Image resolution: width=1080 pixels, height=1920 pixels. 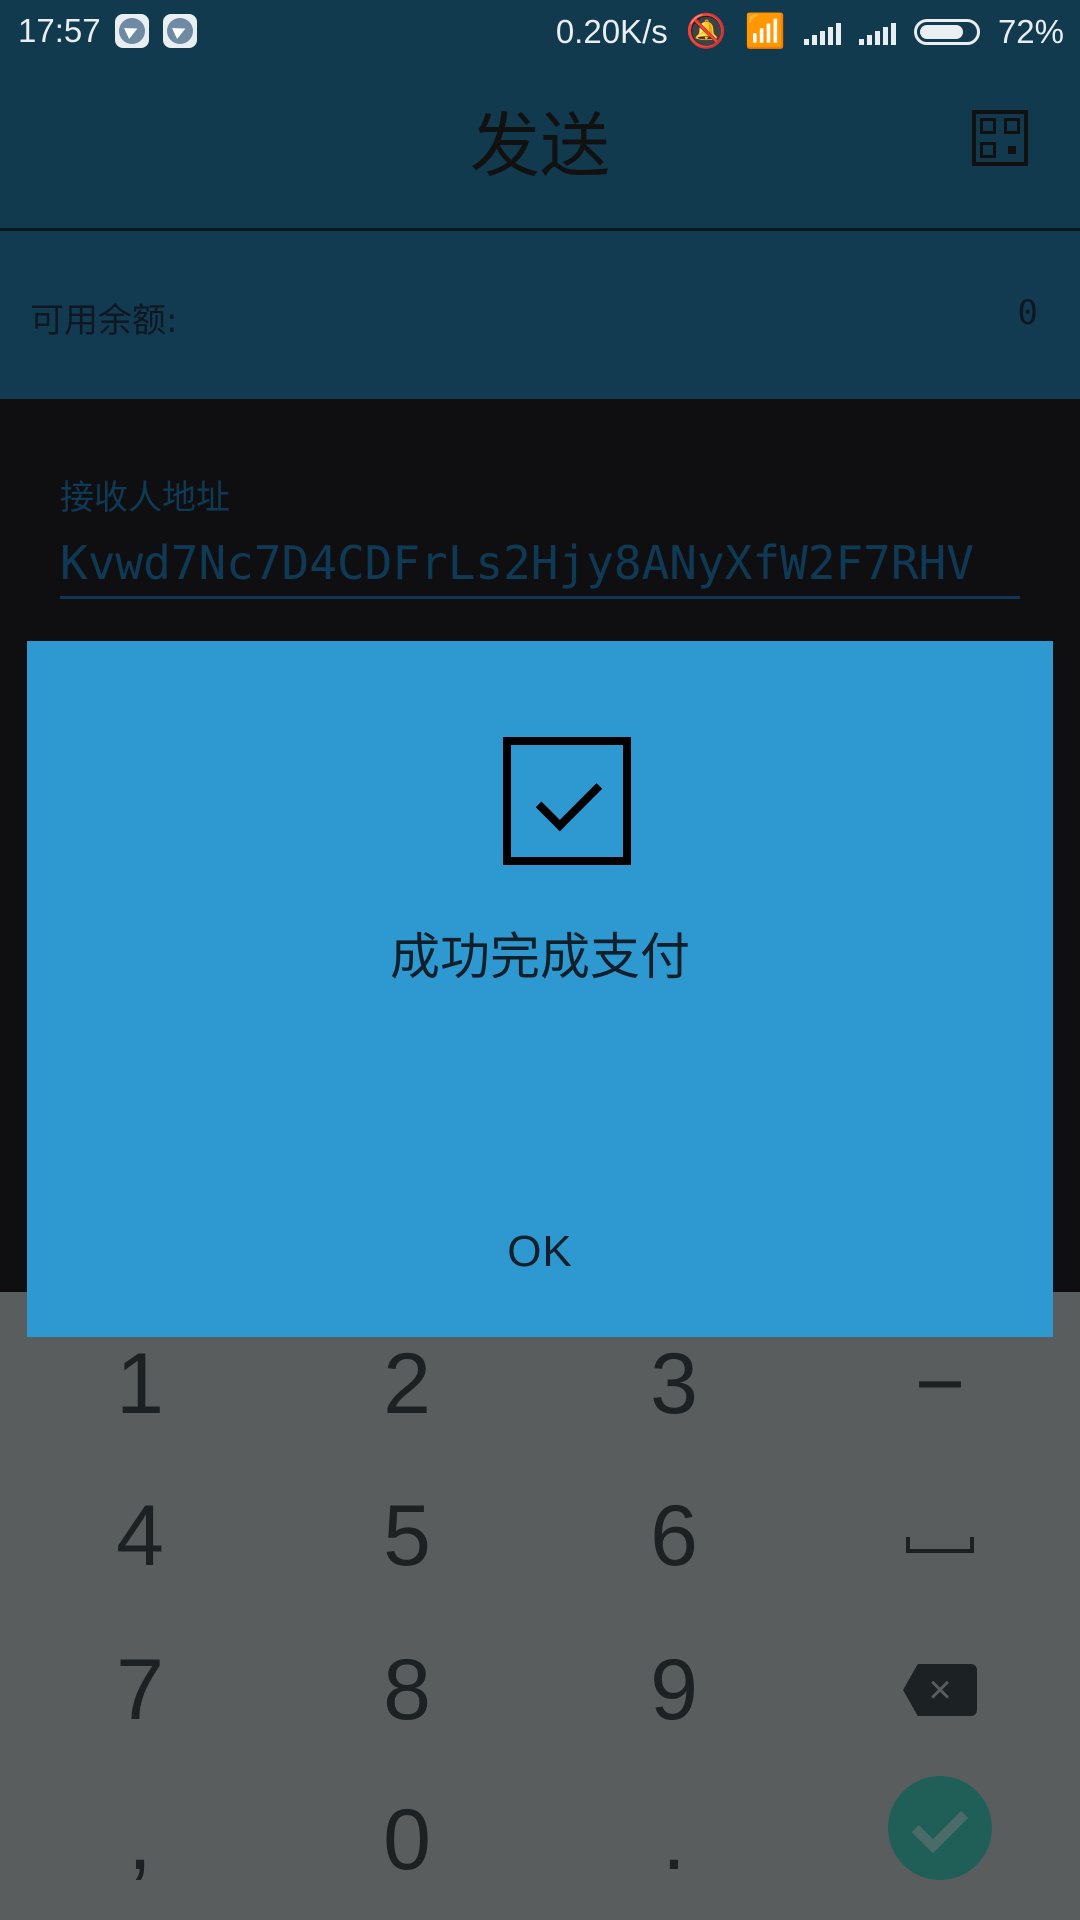 What do you see at coordinates (140, 1690) in the screenshot?
I see `key-7: 7` at bounding box center [140, 1690].